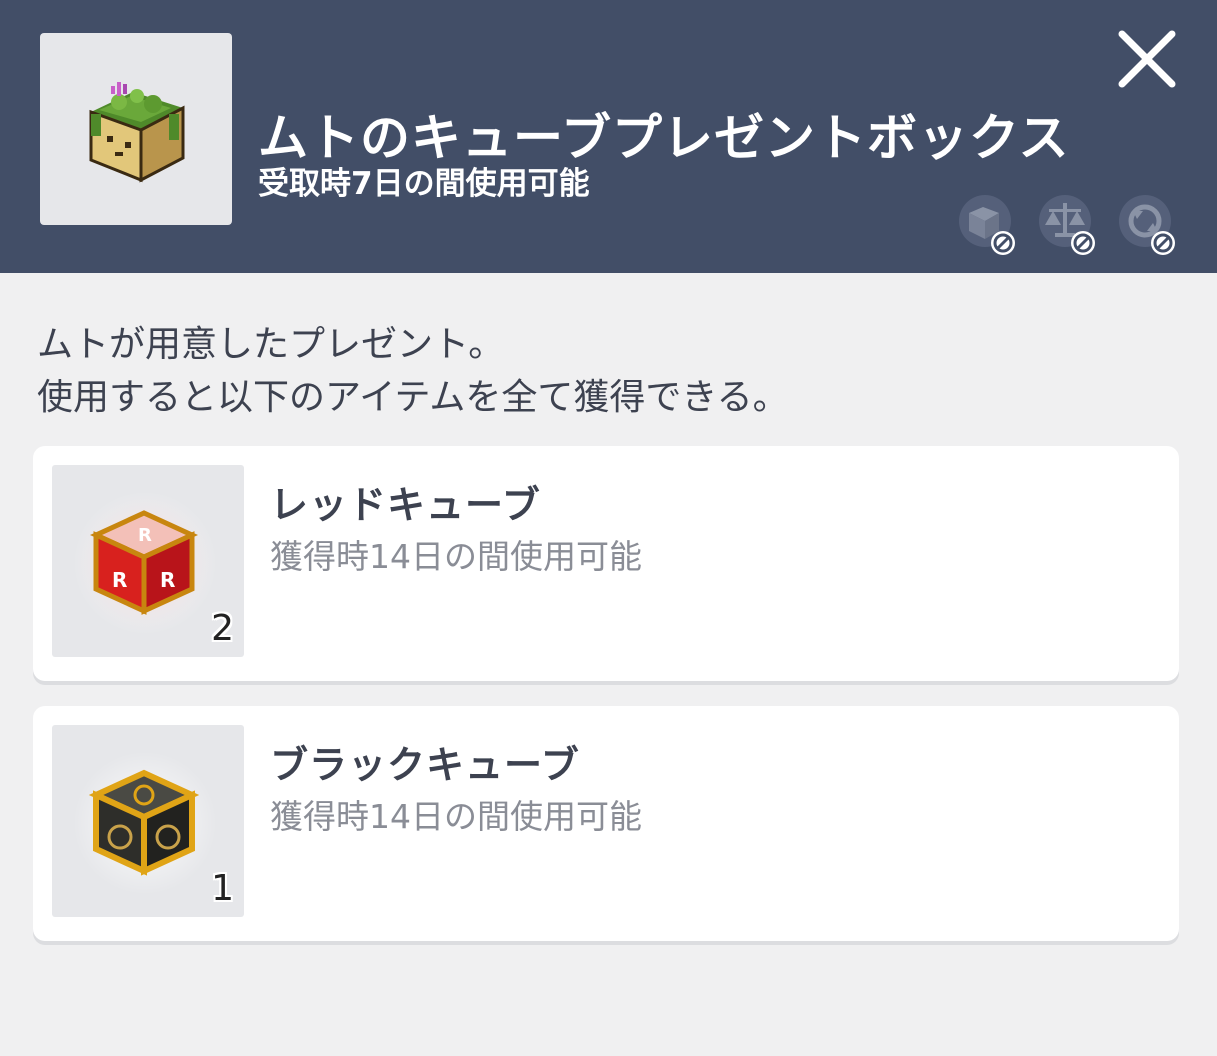  Describe the element at coordinates (413, 397) in the screenshot. I see `description-line-2: 使用すると以下のアイテムを全て獲得できる。` at that location.